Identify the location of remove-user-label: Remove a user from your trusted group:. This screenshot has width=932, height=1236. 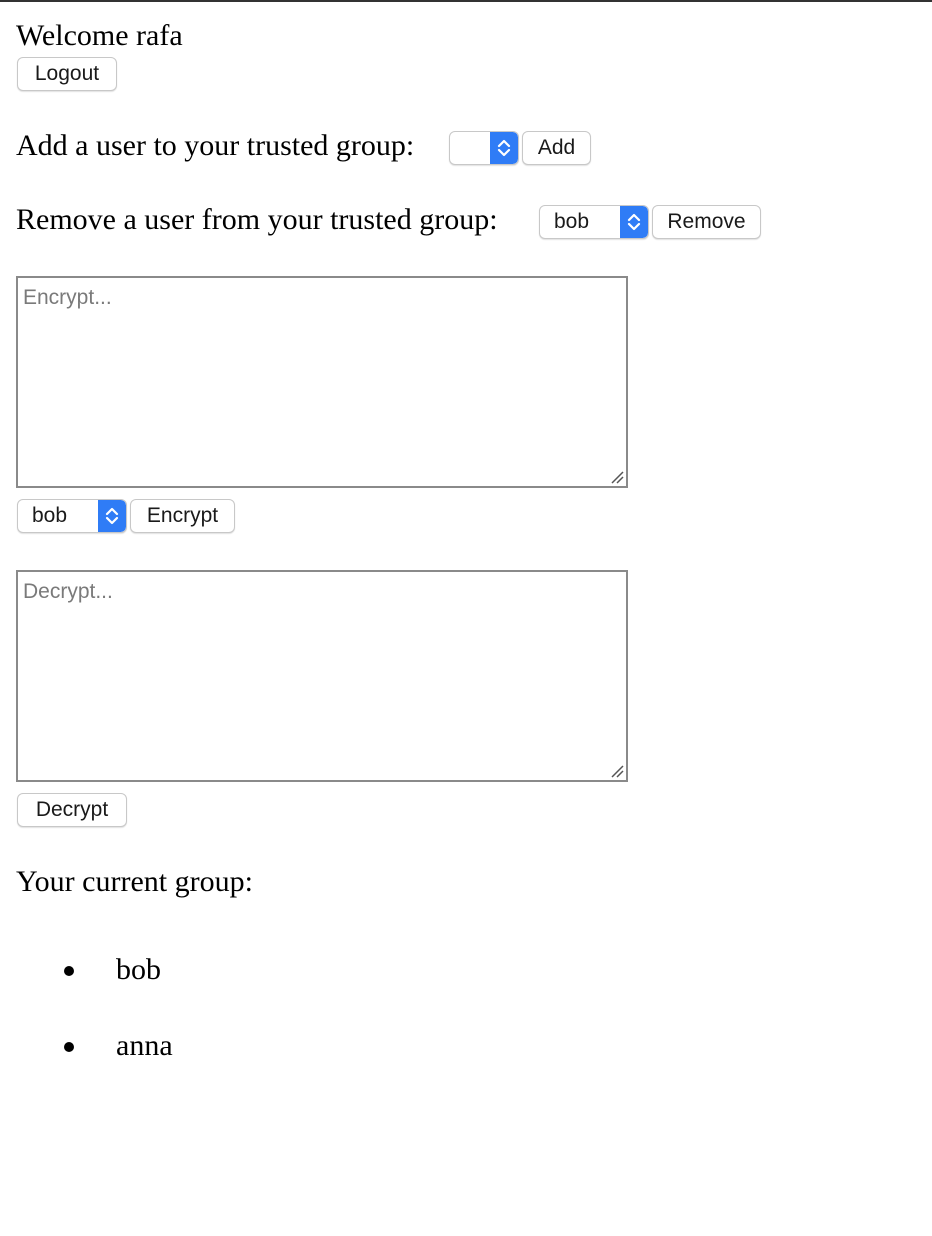
(257, 219).